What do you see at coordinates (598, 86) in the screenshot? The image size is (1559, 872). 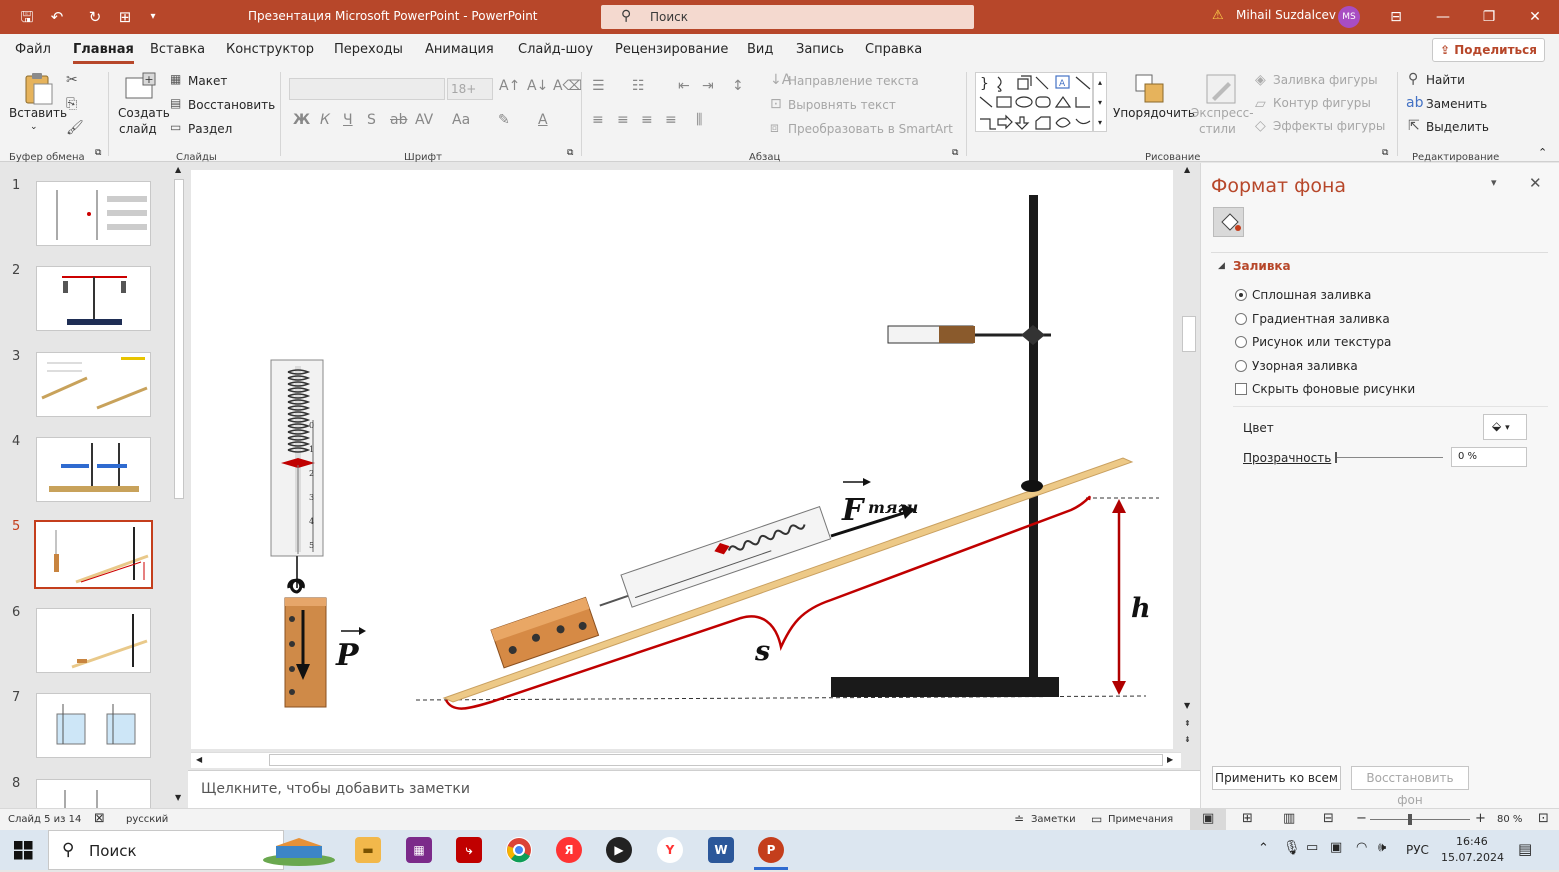 I see `bullets-icon: ☰` at bounding box center [598, 86].